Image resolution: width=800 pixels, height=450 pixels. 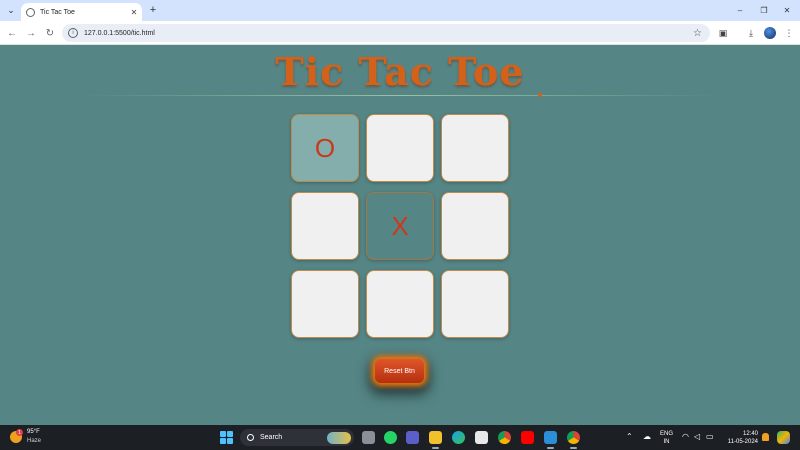 What do you see at coordinates (458, 437) in the screenshot?
I see `edge-icon` at bounding box center [458, 437].